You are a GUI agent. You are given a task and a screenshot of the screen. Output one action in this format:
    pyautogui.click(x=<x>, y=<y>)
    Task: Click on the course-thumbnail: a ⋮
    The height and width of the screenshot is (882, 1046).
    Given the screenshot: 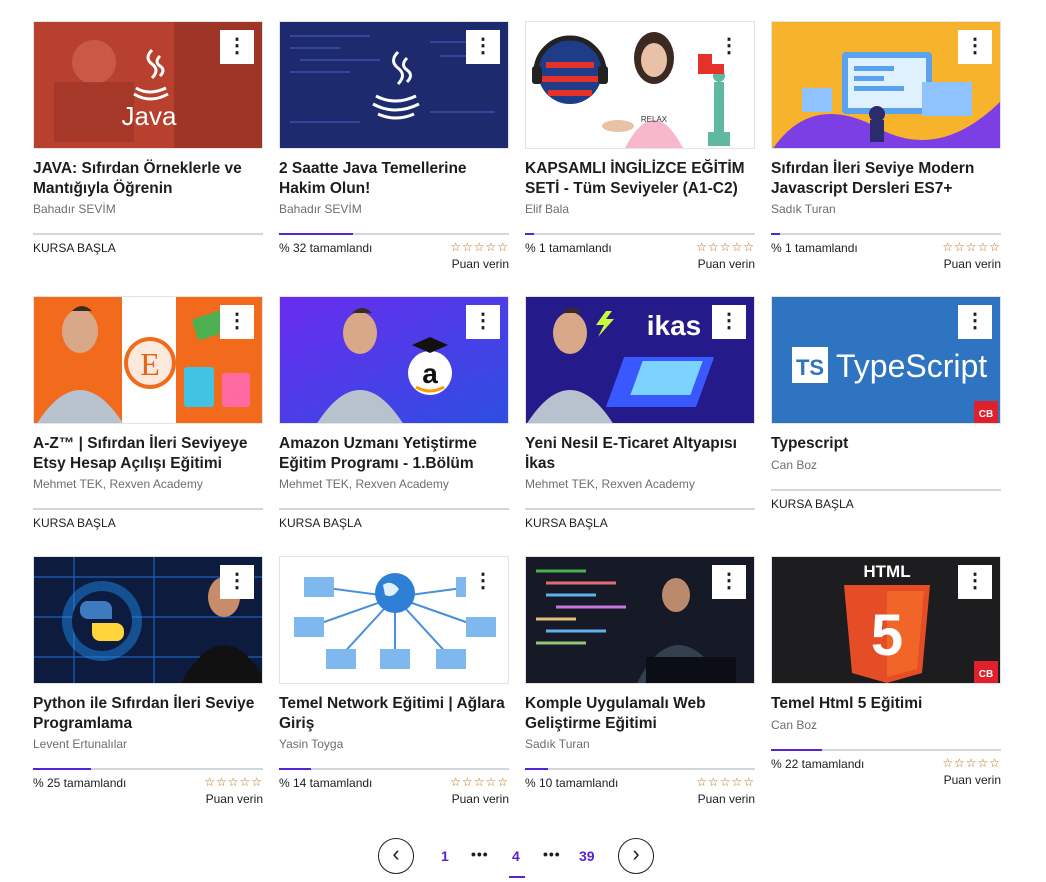 What is the action you would take?
    pyautogui.click(x=394, y=360)
    